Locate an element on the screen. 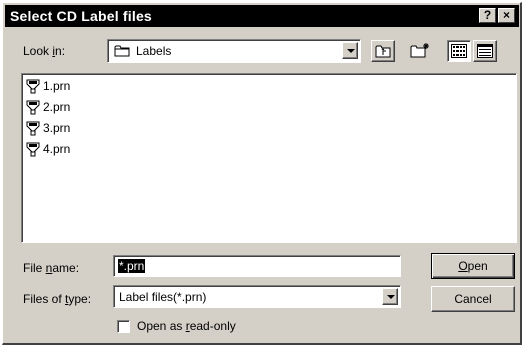  files-of-type-label: Files of type: is located at coordinates (57, 299).